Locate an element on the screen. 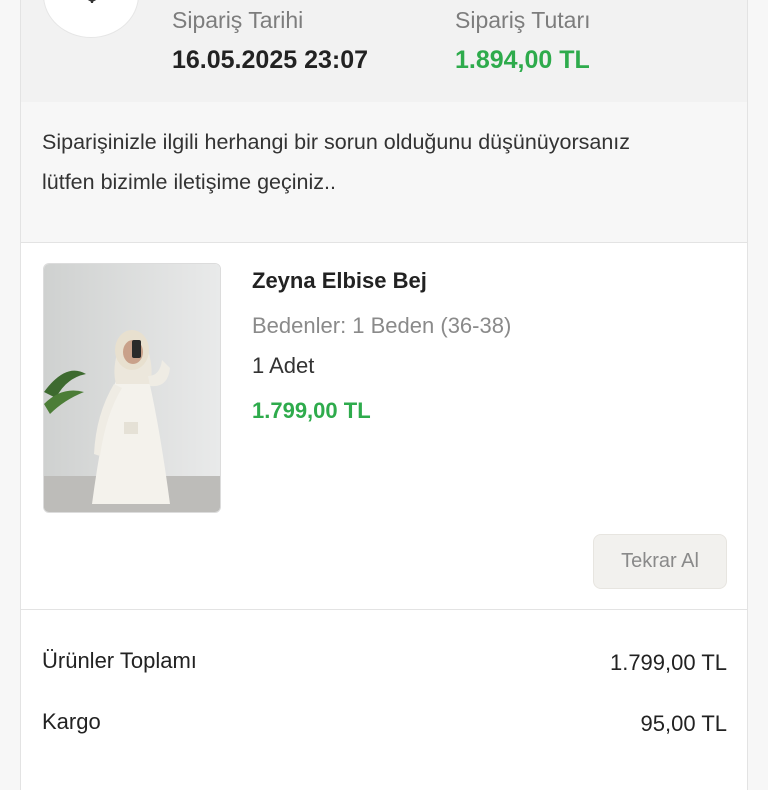  package-icon is located at coordinates (92, 1).